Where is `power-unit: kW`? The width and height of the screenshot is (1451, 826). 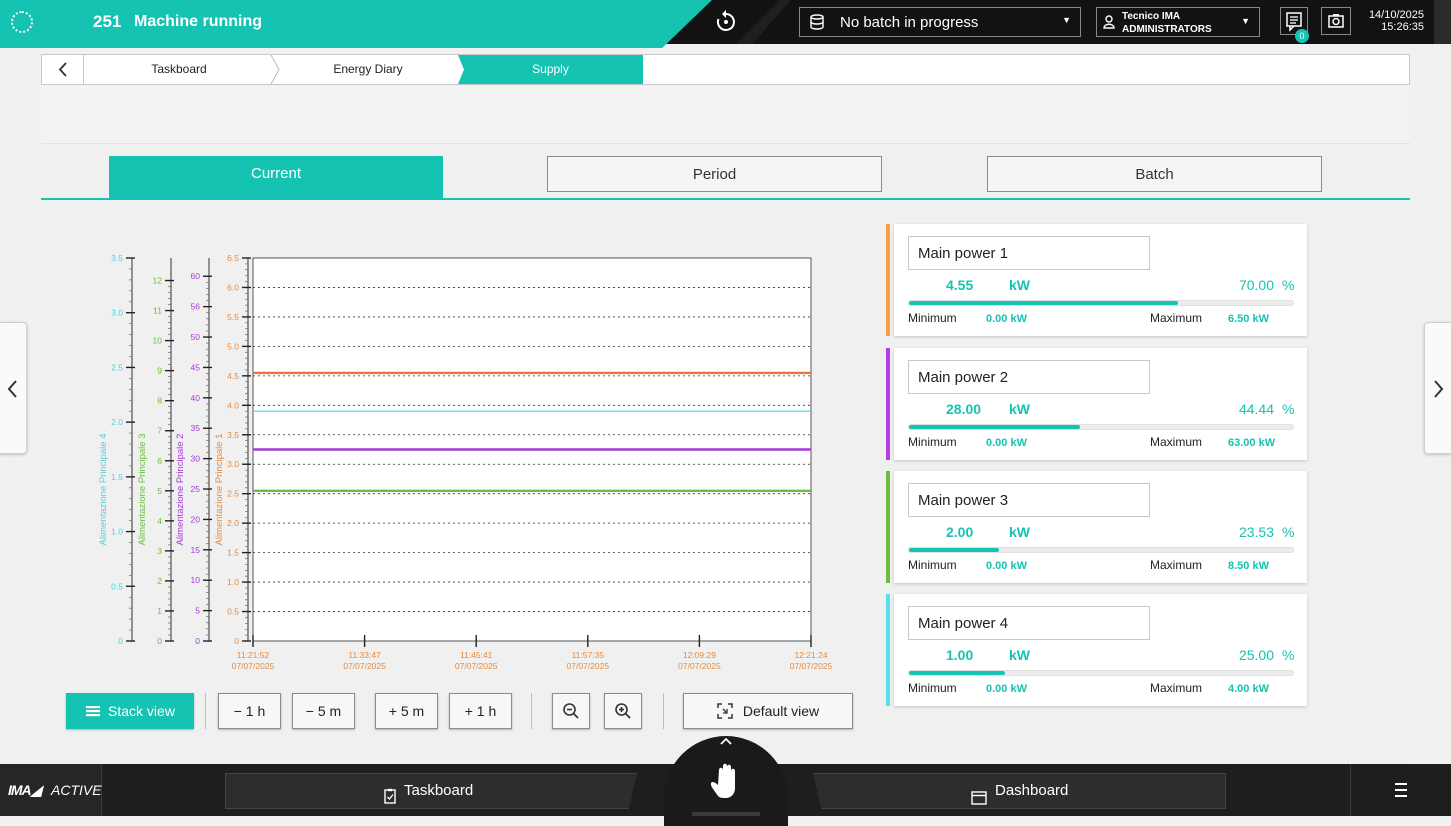 power-unit: kW is located at coordinates (1019, 285).